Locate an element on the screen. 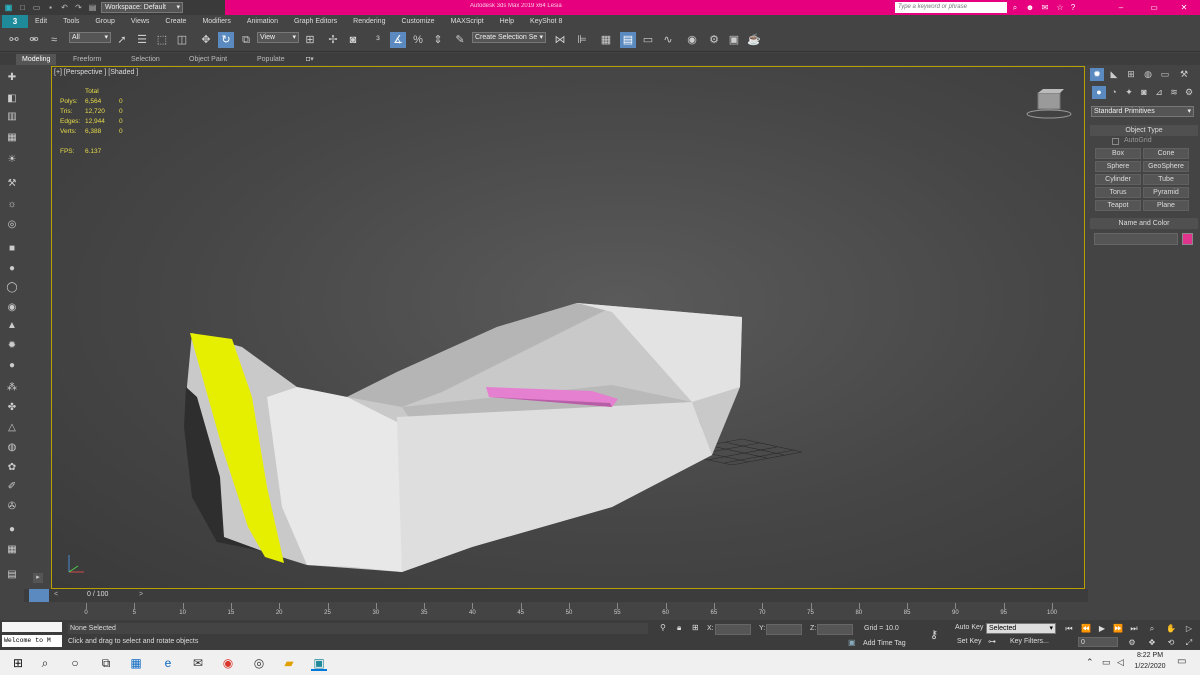 The height and width of the screenshot is (675, 1200). display-tab-icon: ▭ is located at coordinates (1165, 74).